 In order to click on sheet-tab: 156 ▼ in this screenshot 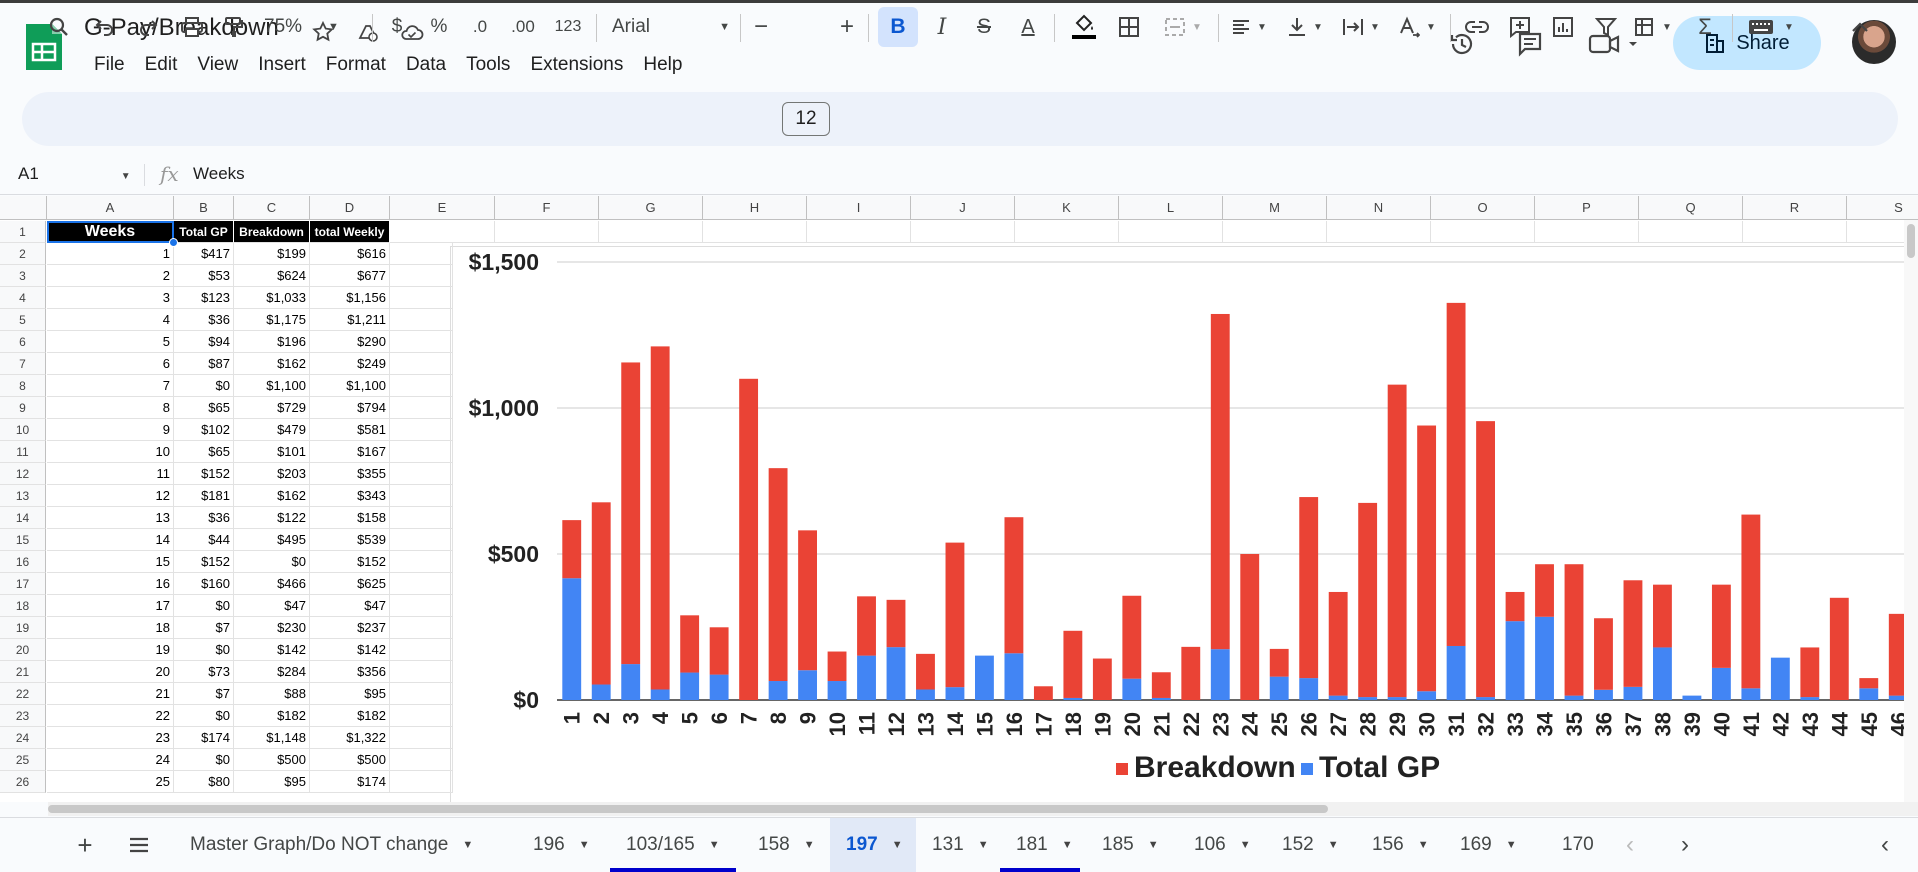, I will do `click(1400, 845)`.